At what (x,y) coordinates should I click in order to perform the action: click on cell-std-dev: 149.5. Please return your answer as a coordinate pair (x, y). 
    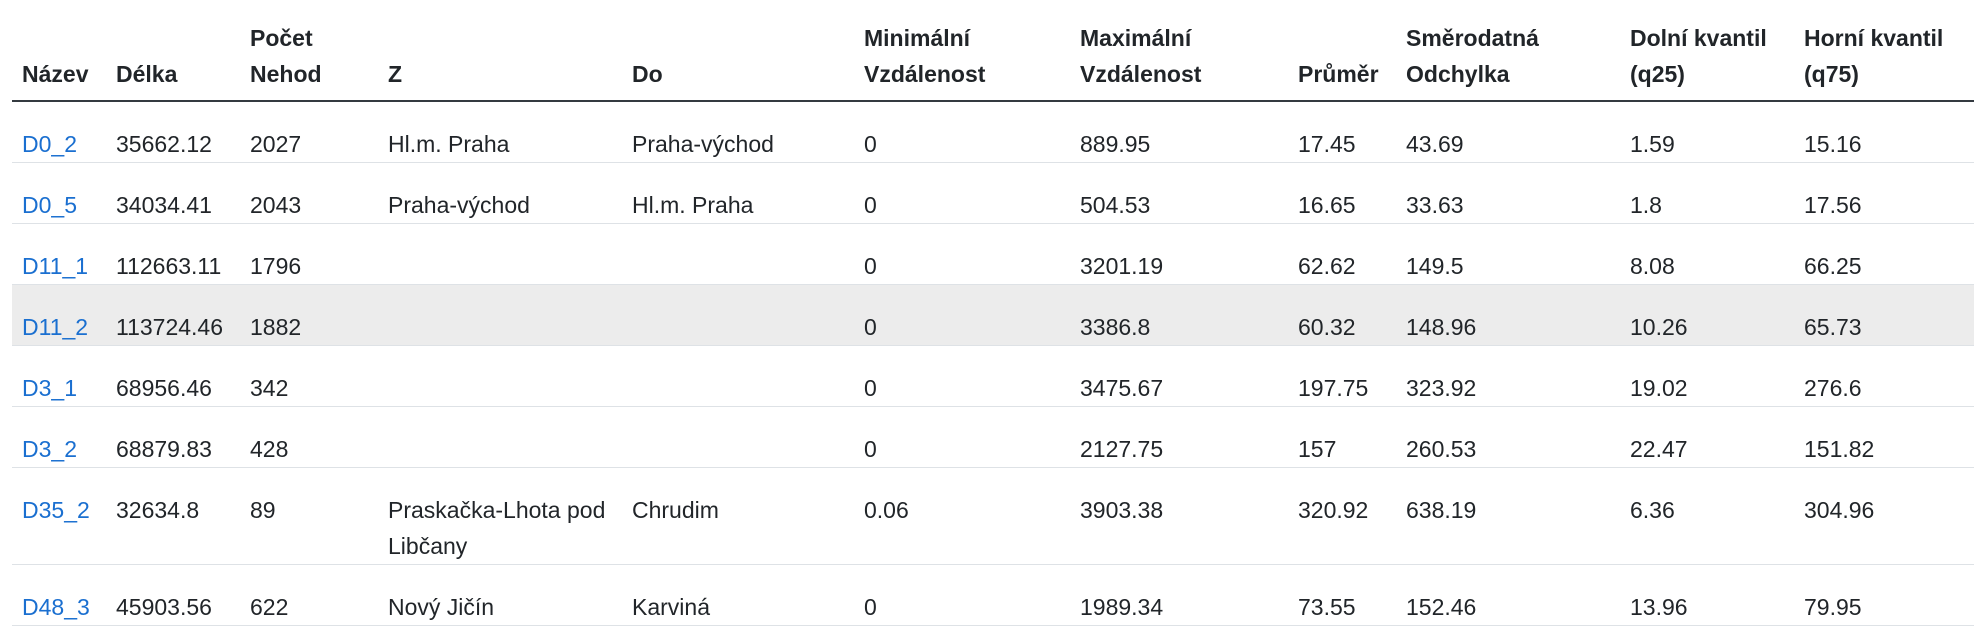
    Looking at the image, I should click on (1508, 254).